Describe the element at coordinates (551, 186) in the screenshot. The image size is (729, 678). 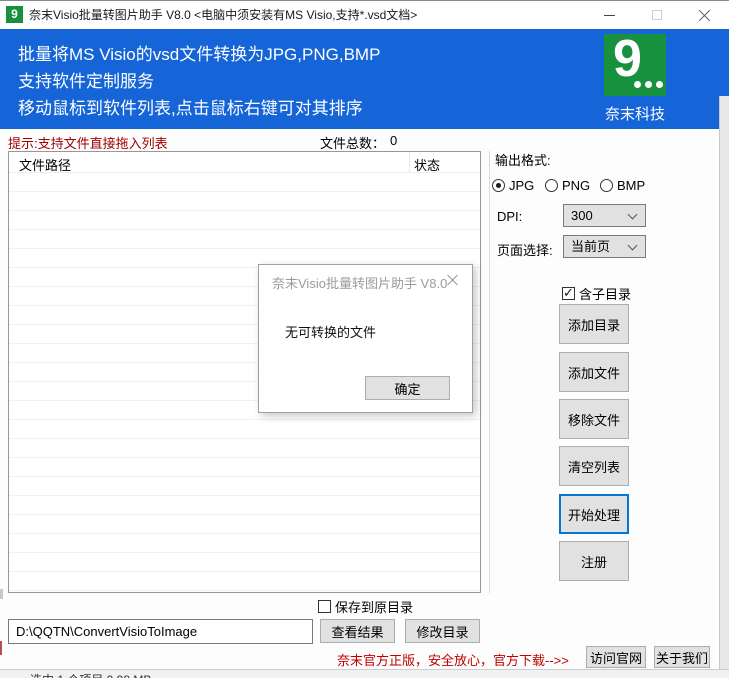
I see `radio-png-icon` at that location.